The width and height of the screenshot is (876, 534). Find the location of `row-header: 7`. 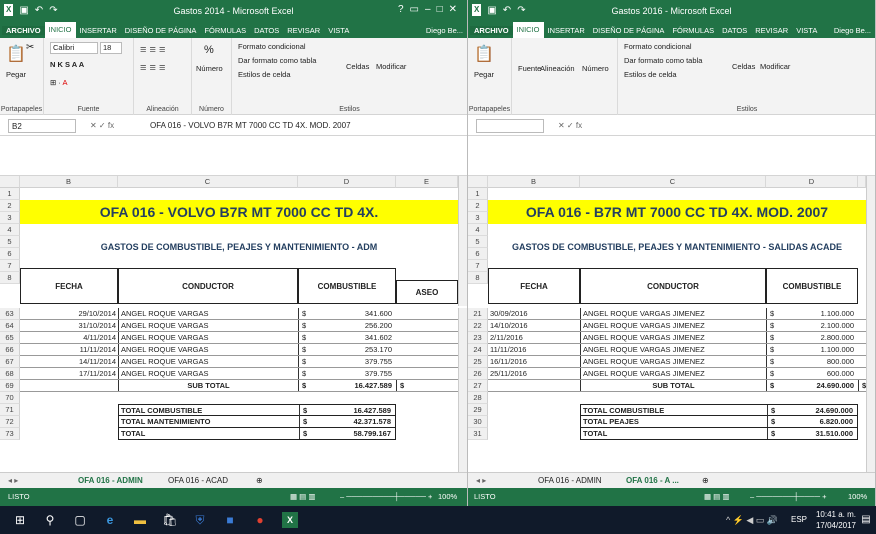

row-header: 7 is located at coordinates (478, 266).